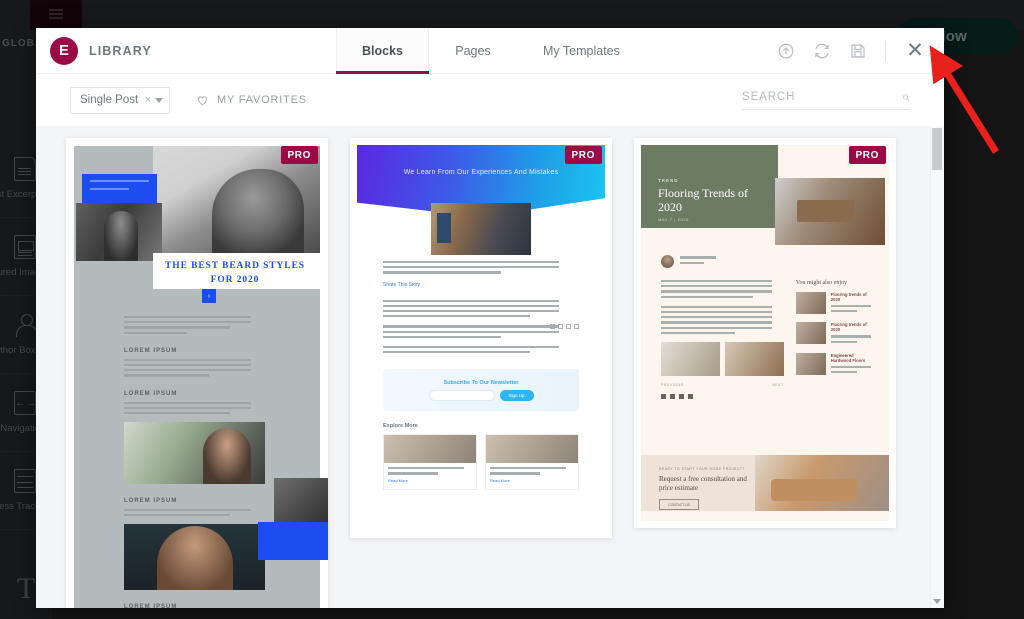 The image size is (1024, 619). What do you see at coordinates (937, 367) in the screenshot?
I see `scrollbar` at bounding box center [937, 367].